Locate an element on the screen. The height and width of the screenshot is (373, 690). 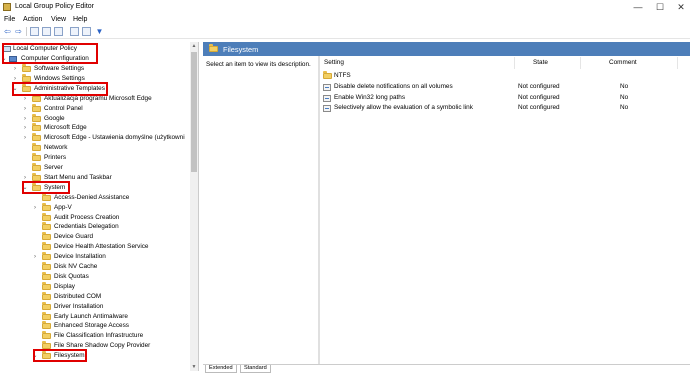
column-header-setting: Setting is located at coordinates (334, 62).